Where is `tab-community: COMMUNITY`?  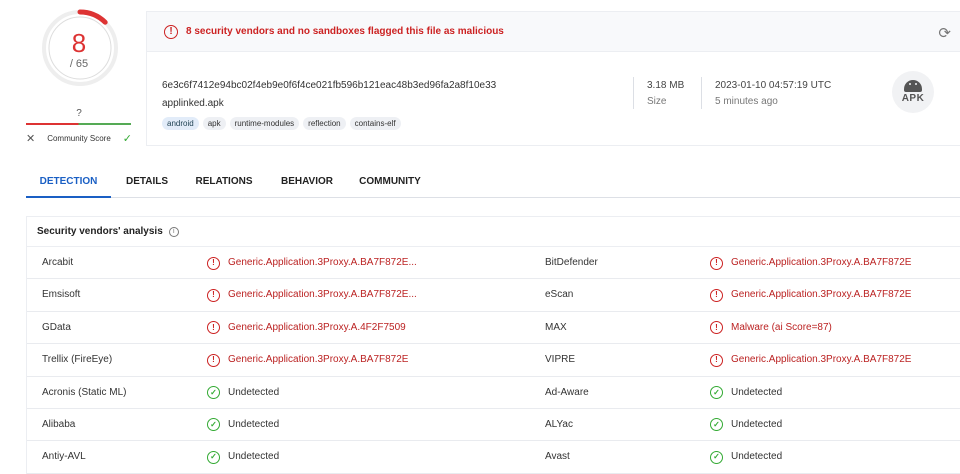 tab-community: COMMUNITY is located at coordinates (390, 183).